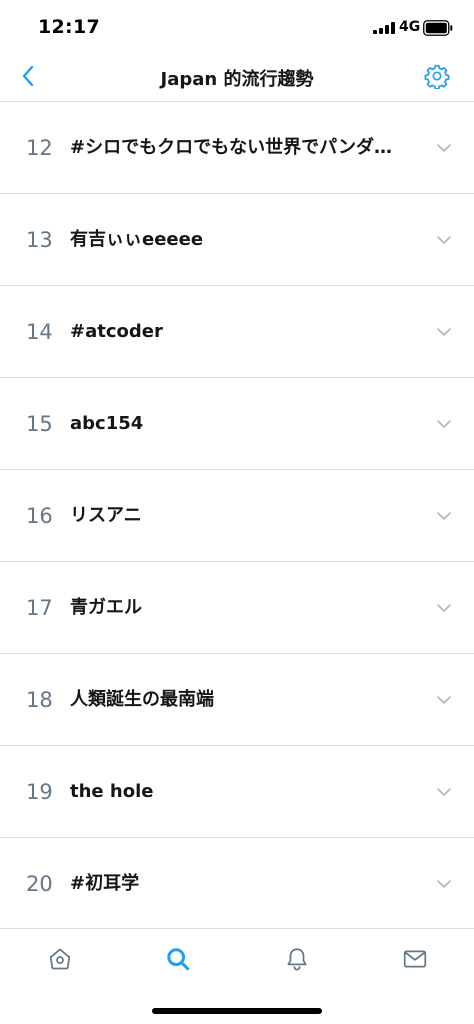 This screenshot has height=1024, width=474. I want to click on mail-icon, so click(415, 959).